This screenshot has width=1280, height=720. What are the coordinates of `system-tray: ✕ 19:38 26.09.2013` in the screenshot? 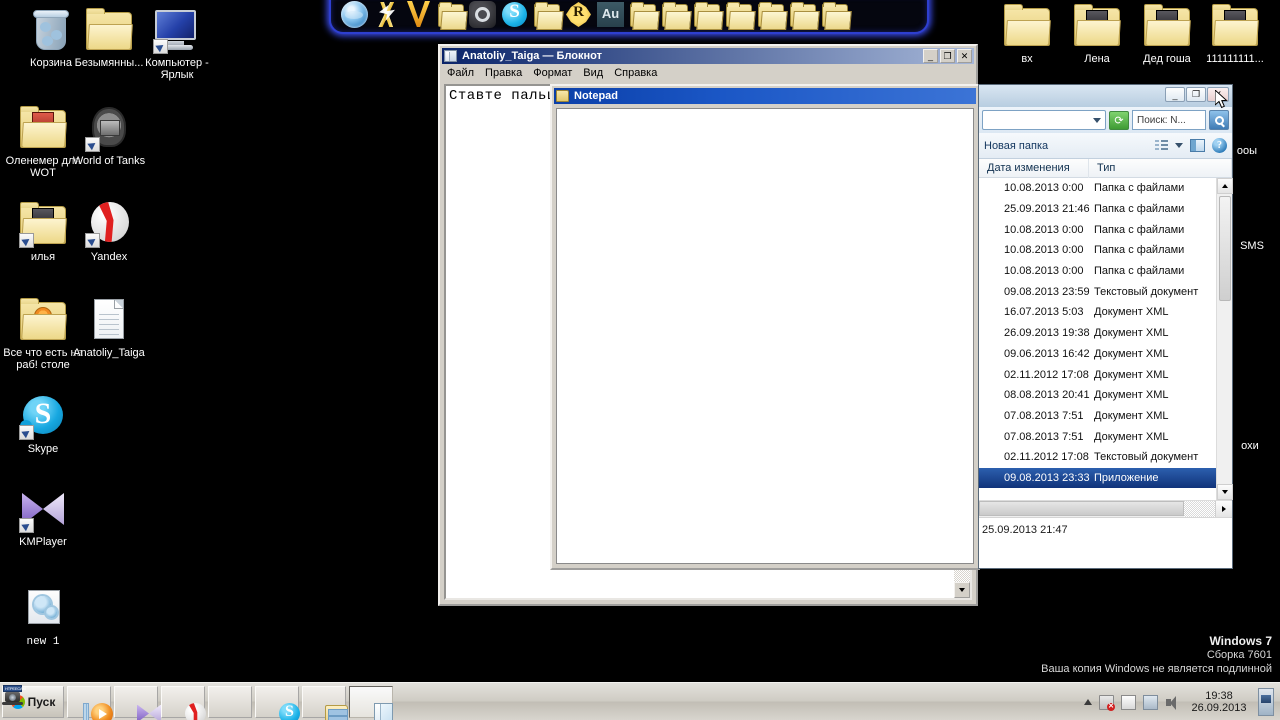 It's located at (1179, 702).